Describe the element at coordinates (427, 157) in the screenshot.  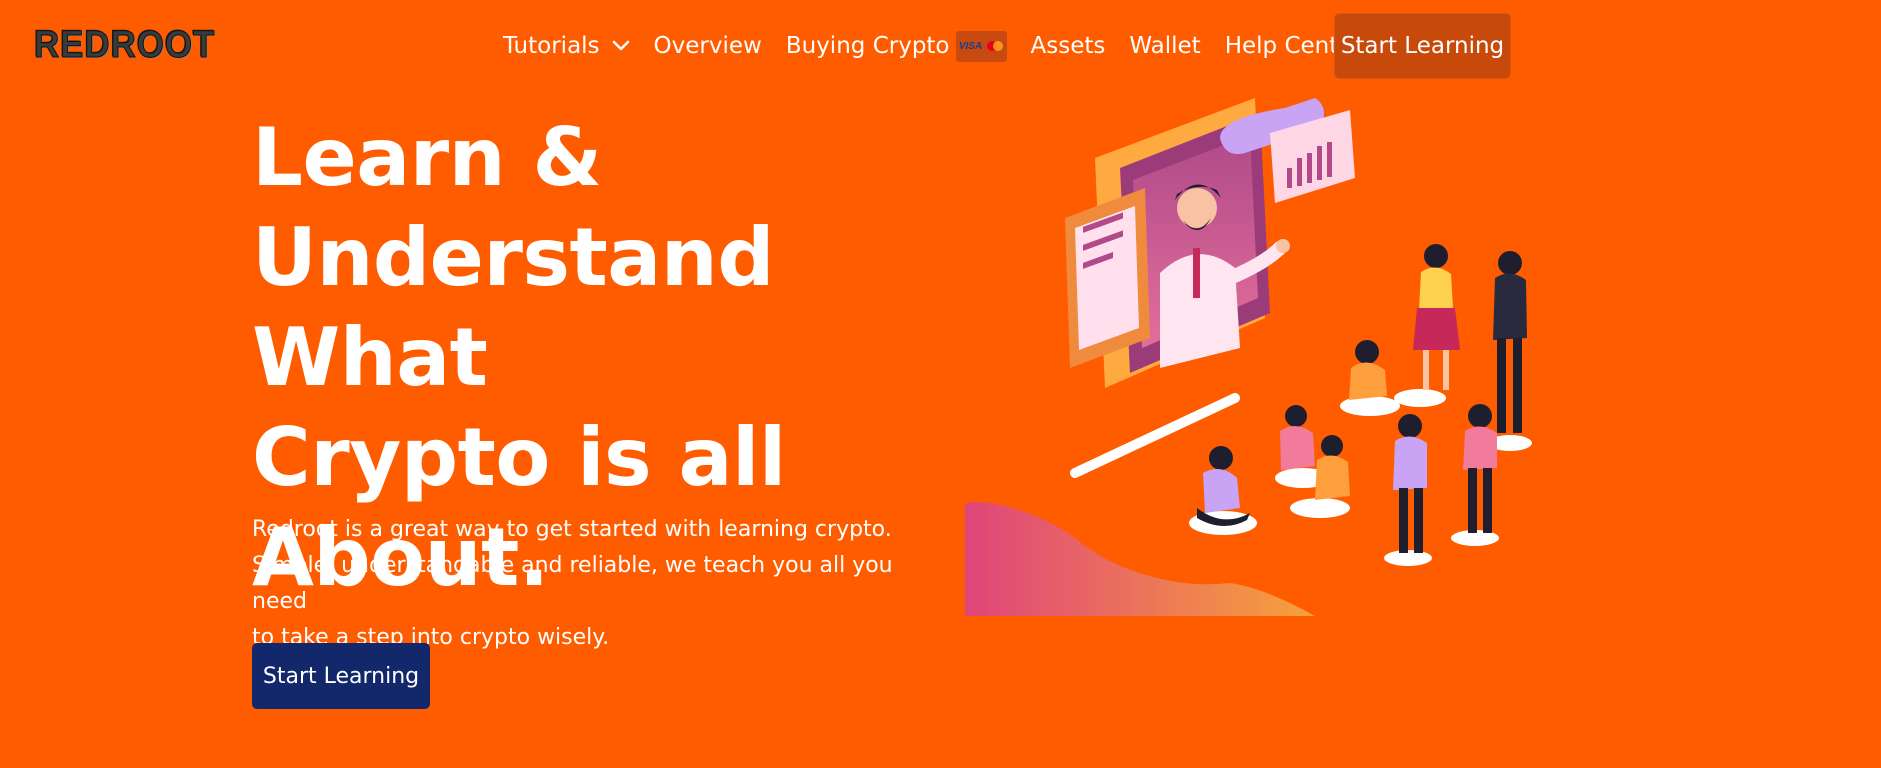
I see `hero-title-line: Learn &` at that location.